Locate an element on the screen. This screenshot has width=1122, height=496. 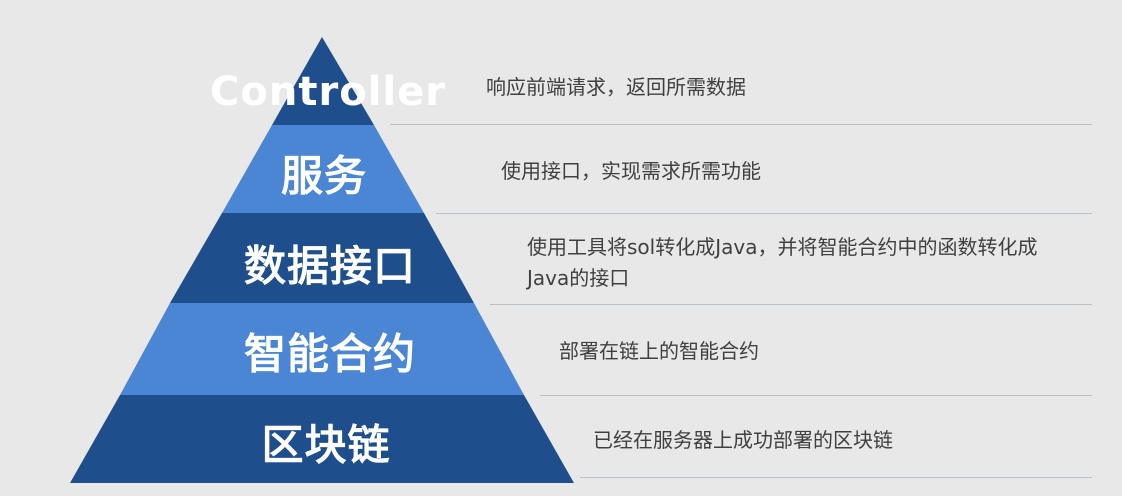
layer-description-blockchain: 已经在服务器上成功部署的区块链 is located at coordinates (743, 440).